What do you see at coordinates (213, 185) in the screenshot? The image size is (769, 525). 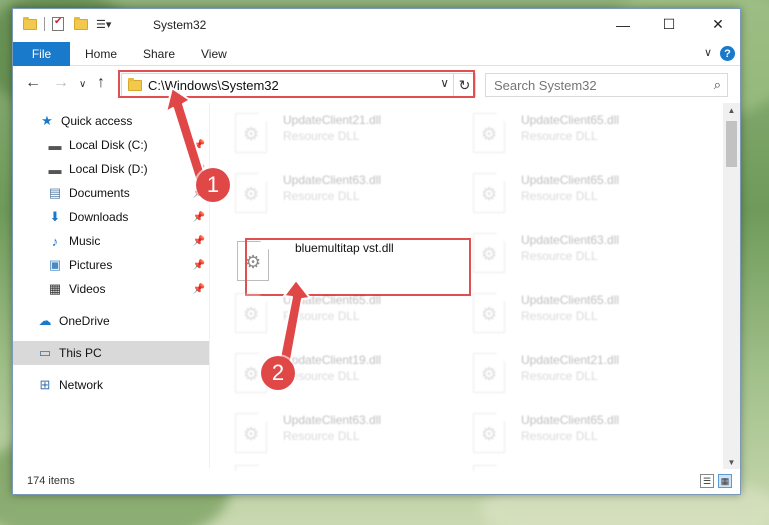 I see `step-1-badge: 1` at bounding box center [213, 185].